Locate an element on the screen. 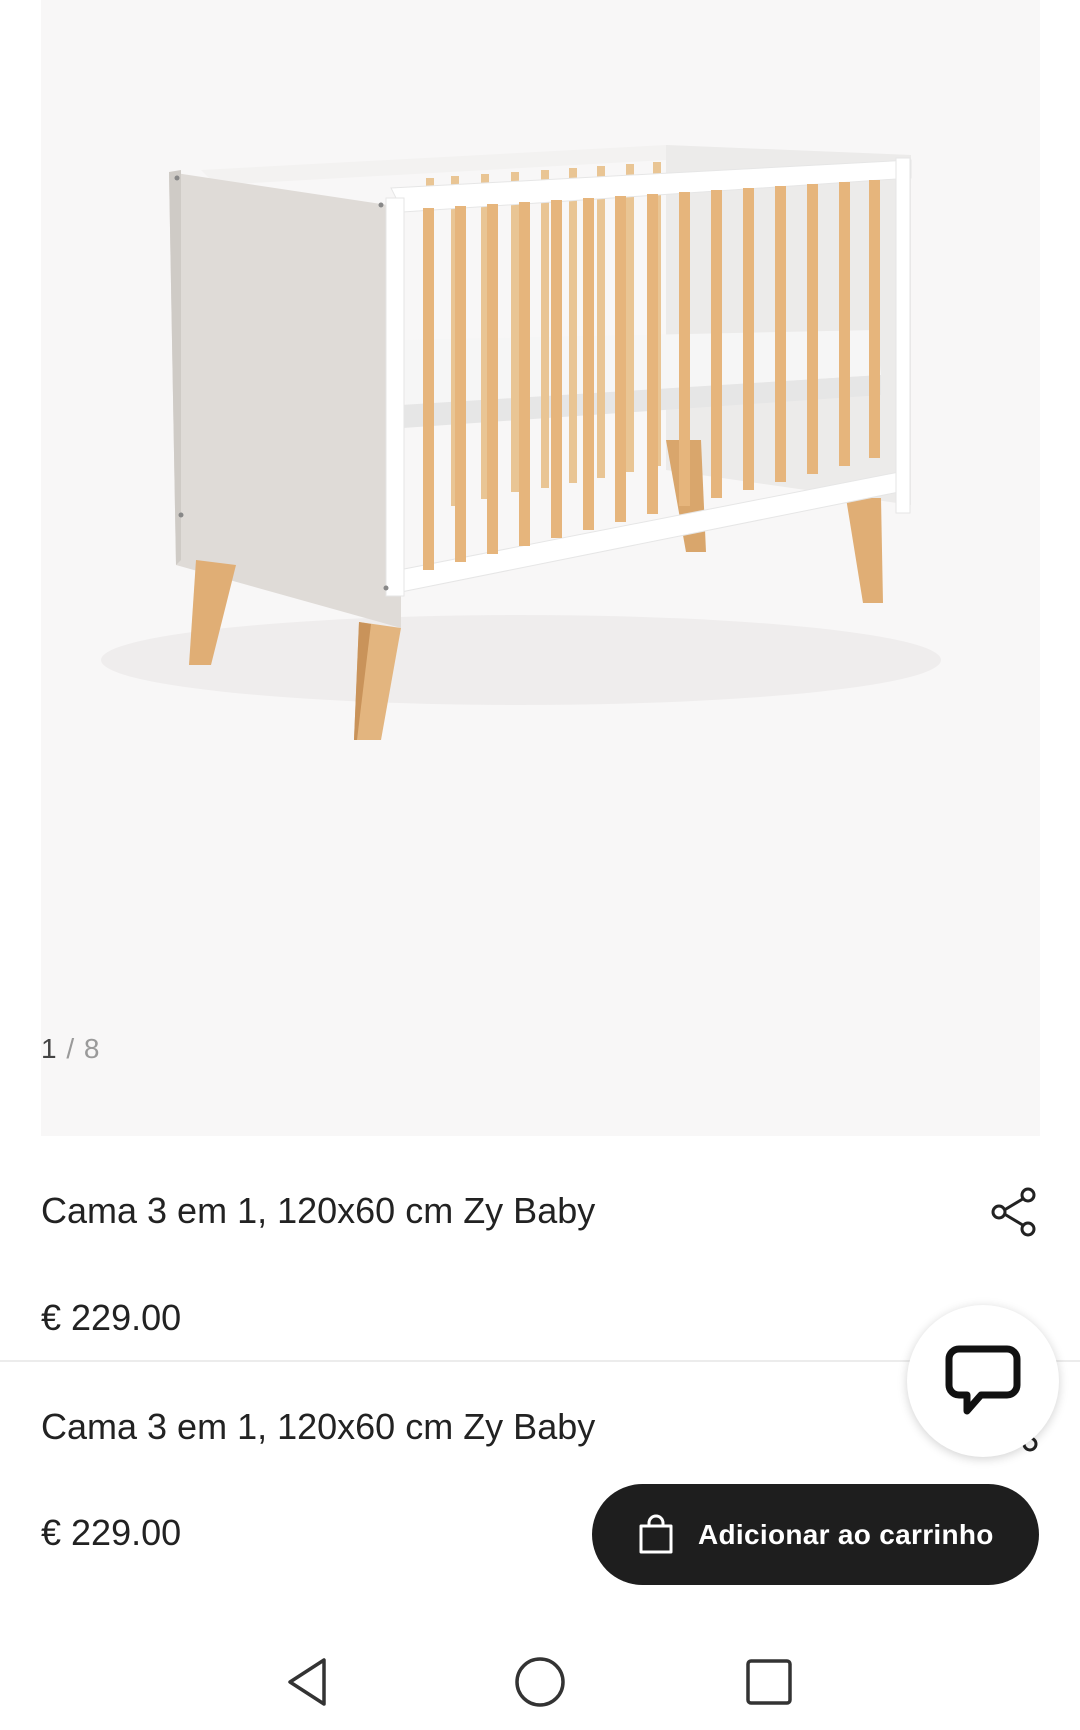  square-recents-icon is located at coordinates (769, 1682).